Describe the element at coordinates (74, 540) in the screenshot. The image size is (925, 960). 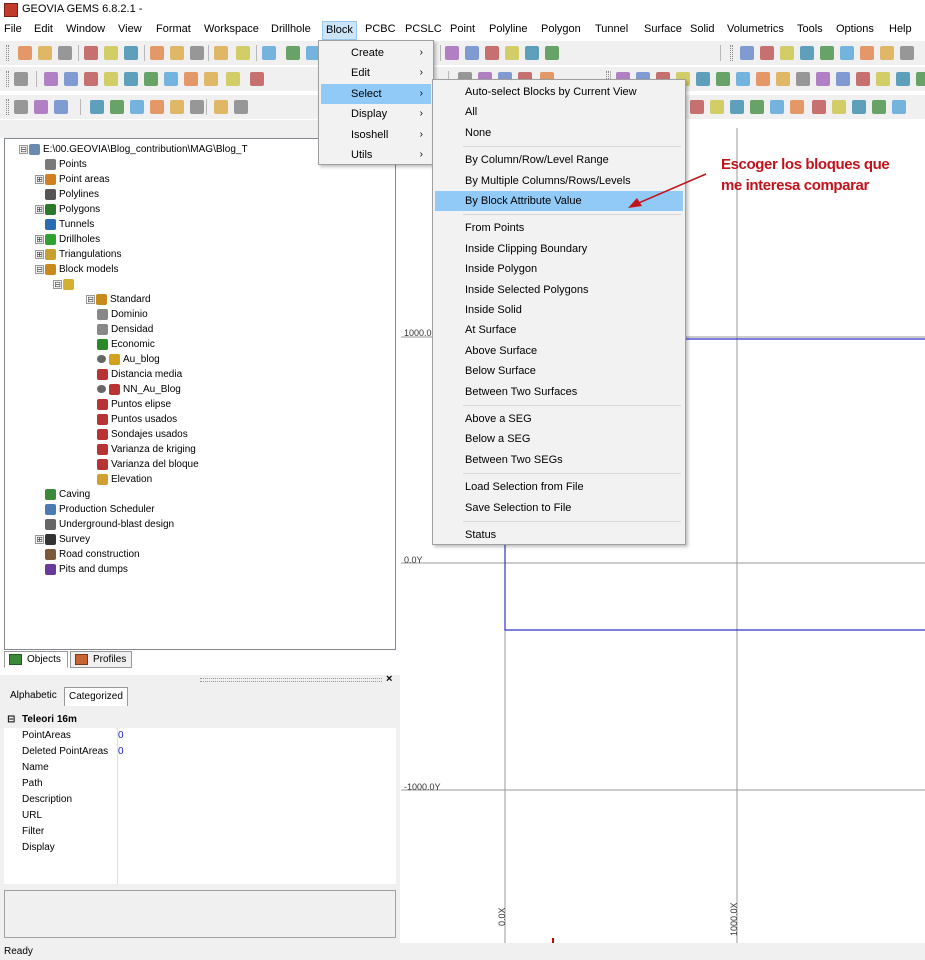
I see `tree-item-survey: Survey` at that location.